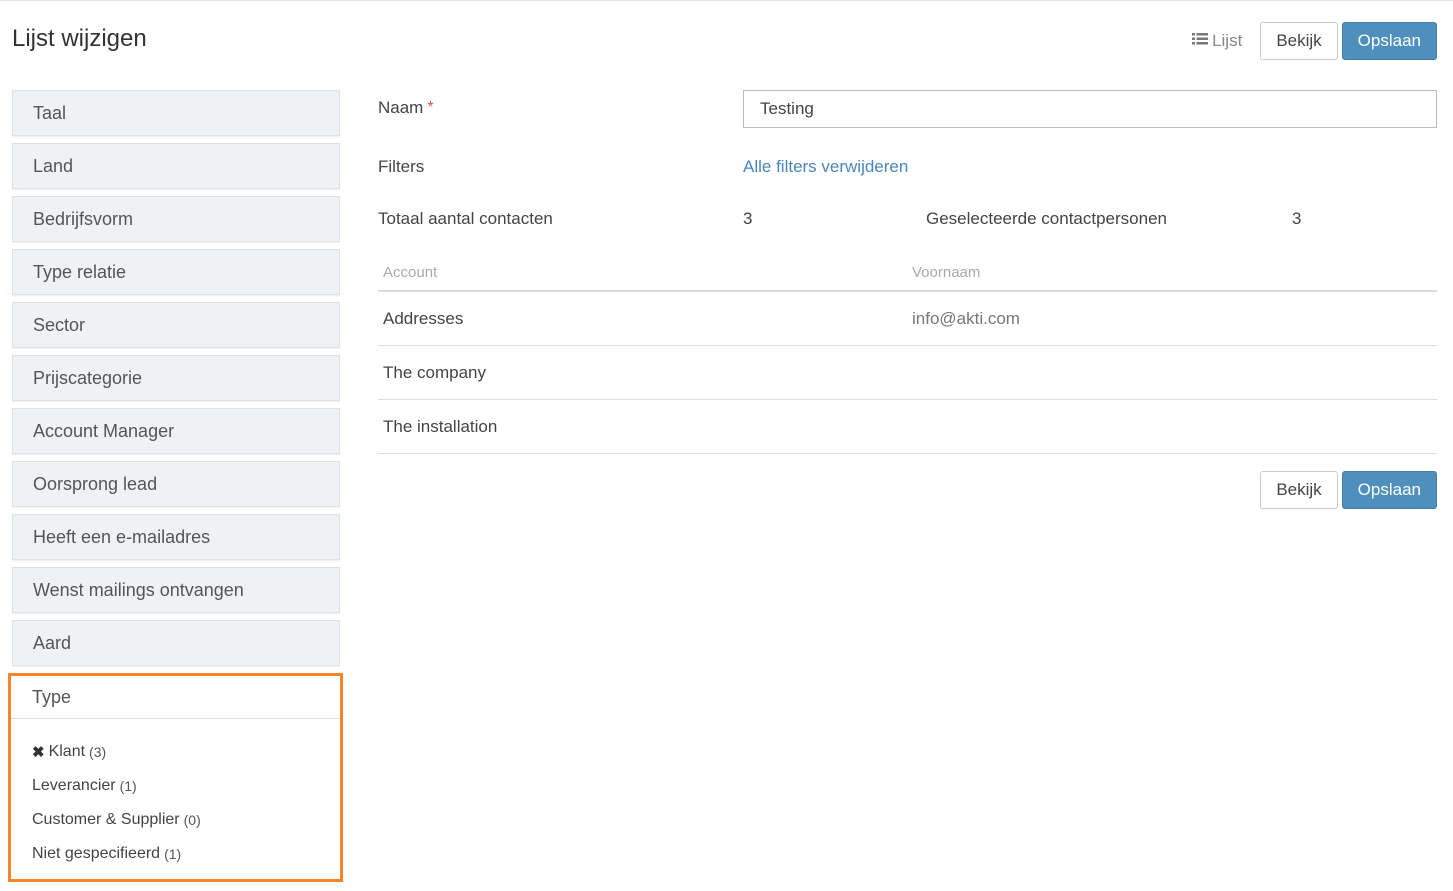 This screenshot has height=891, width=1453. I want to click on total-contacts-label: Totaal aantal contacten, so click(465, 218).